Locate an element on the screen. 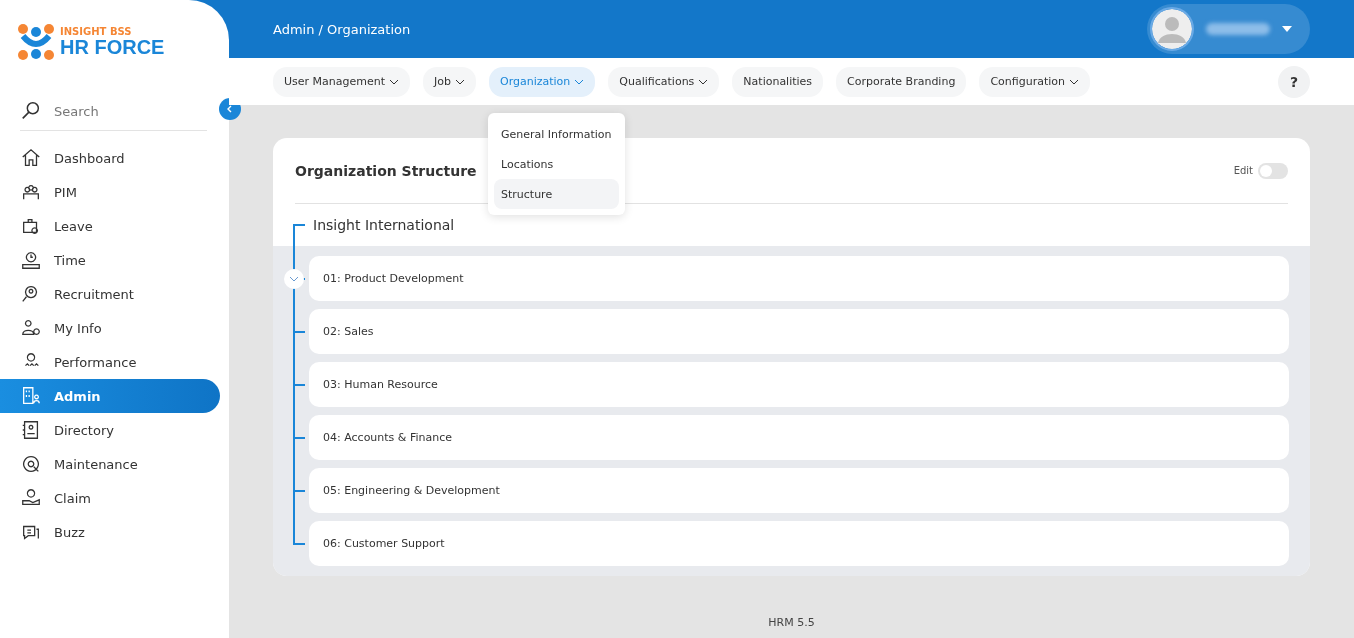 The height and width of the screenshot is (638, 1354). sidebar-item: Recruitment is located at coordinates (110, 294).